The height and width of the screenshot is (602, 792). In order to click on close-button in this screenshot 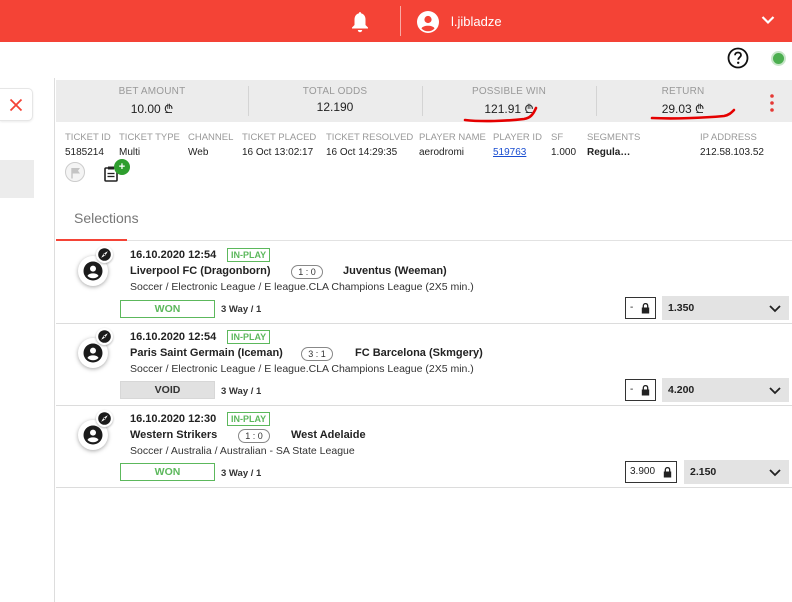, I will do `click(16, 104)`.